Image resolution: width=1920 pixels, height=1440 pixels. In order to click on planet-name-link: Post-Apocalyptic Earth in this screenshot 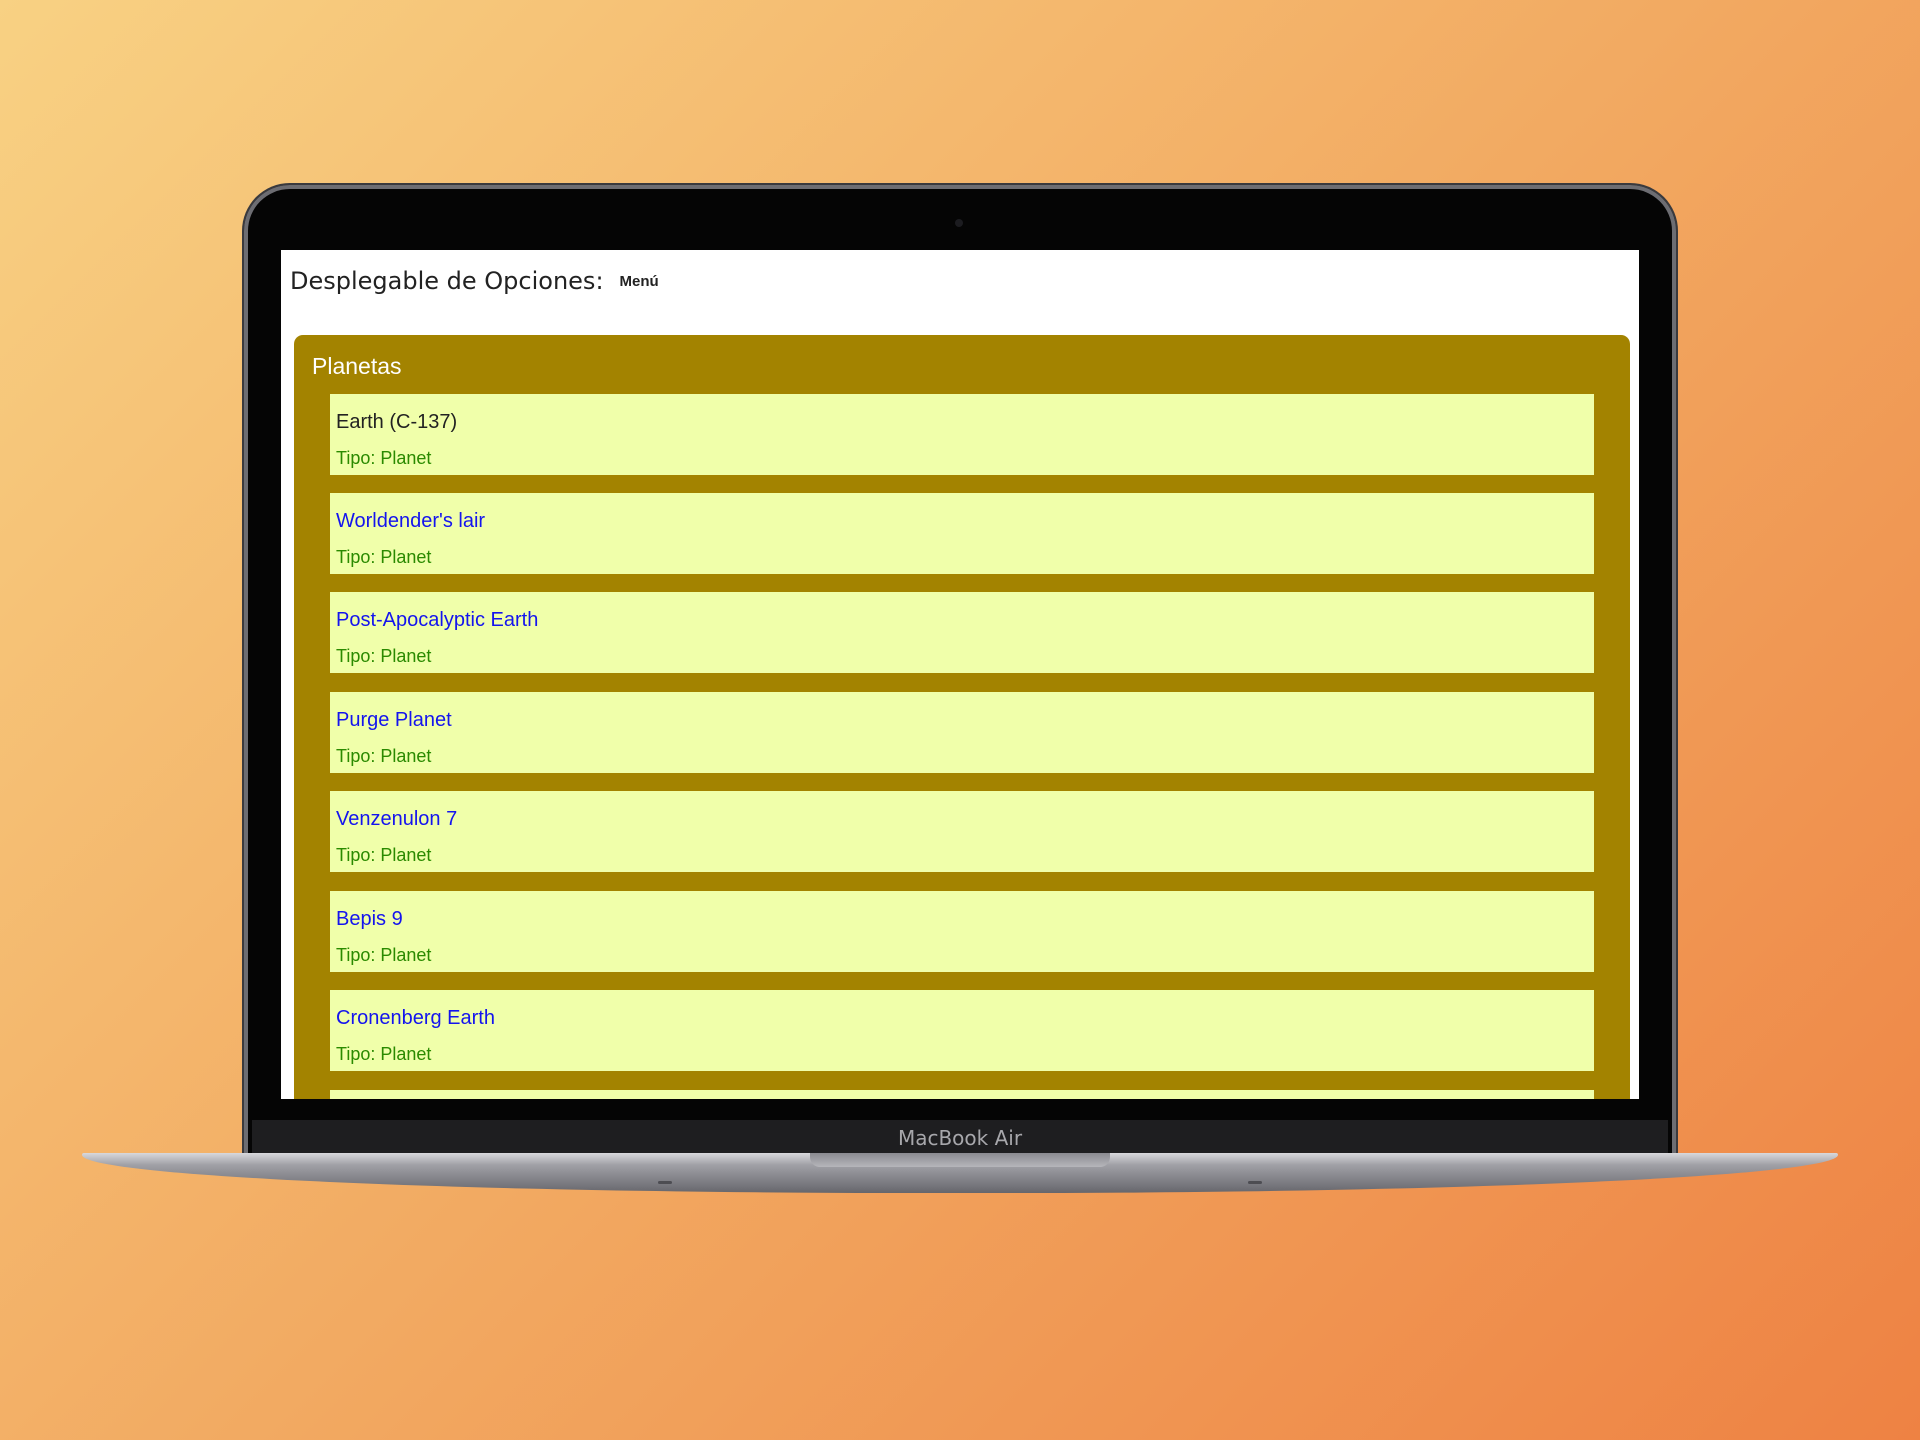, I will do `click(437, 620)`.